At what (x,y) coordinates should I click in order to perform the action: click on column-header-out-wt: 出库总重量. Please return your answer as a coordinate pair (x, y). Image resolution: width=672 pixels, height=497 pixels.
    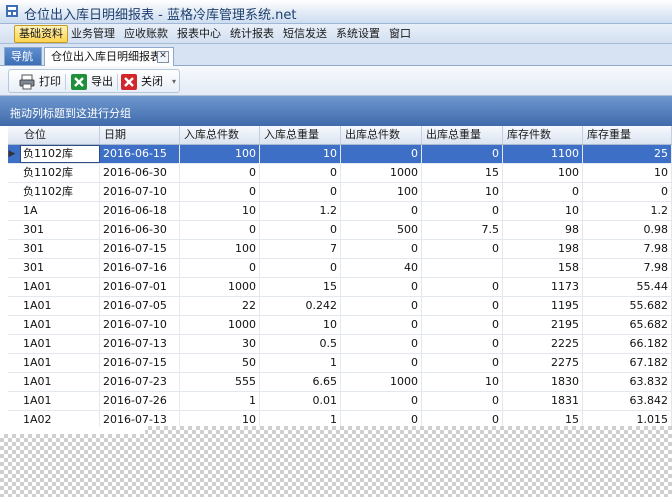
    Looking at the image, I should click on (462, 135).